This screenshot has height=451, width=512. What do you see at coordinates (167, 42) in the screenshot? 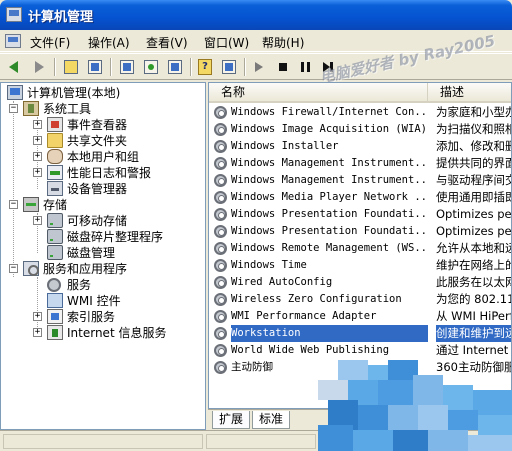
I see `menu-view: 查看(V)` at bounding box center [167, 42].